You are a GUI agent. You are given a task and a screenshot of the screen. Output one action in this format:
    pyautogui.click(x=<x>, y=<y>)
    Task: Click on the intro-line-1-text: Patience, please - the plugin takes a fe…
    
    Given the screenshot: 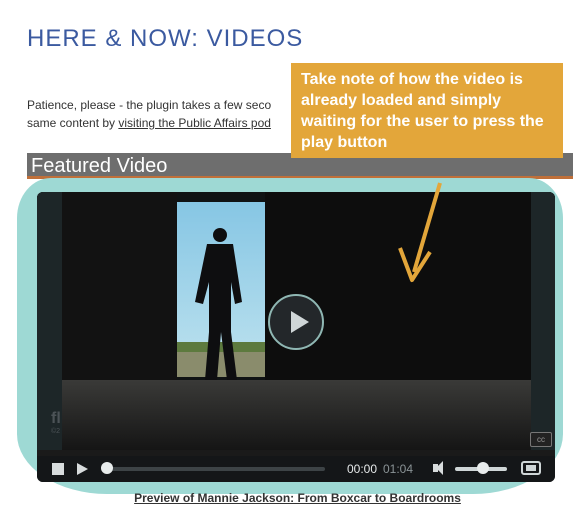 What is the action you would take?
    pyautogui.click(x=149, y=105)
    